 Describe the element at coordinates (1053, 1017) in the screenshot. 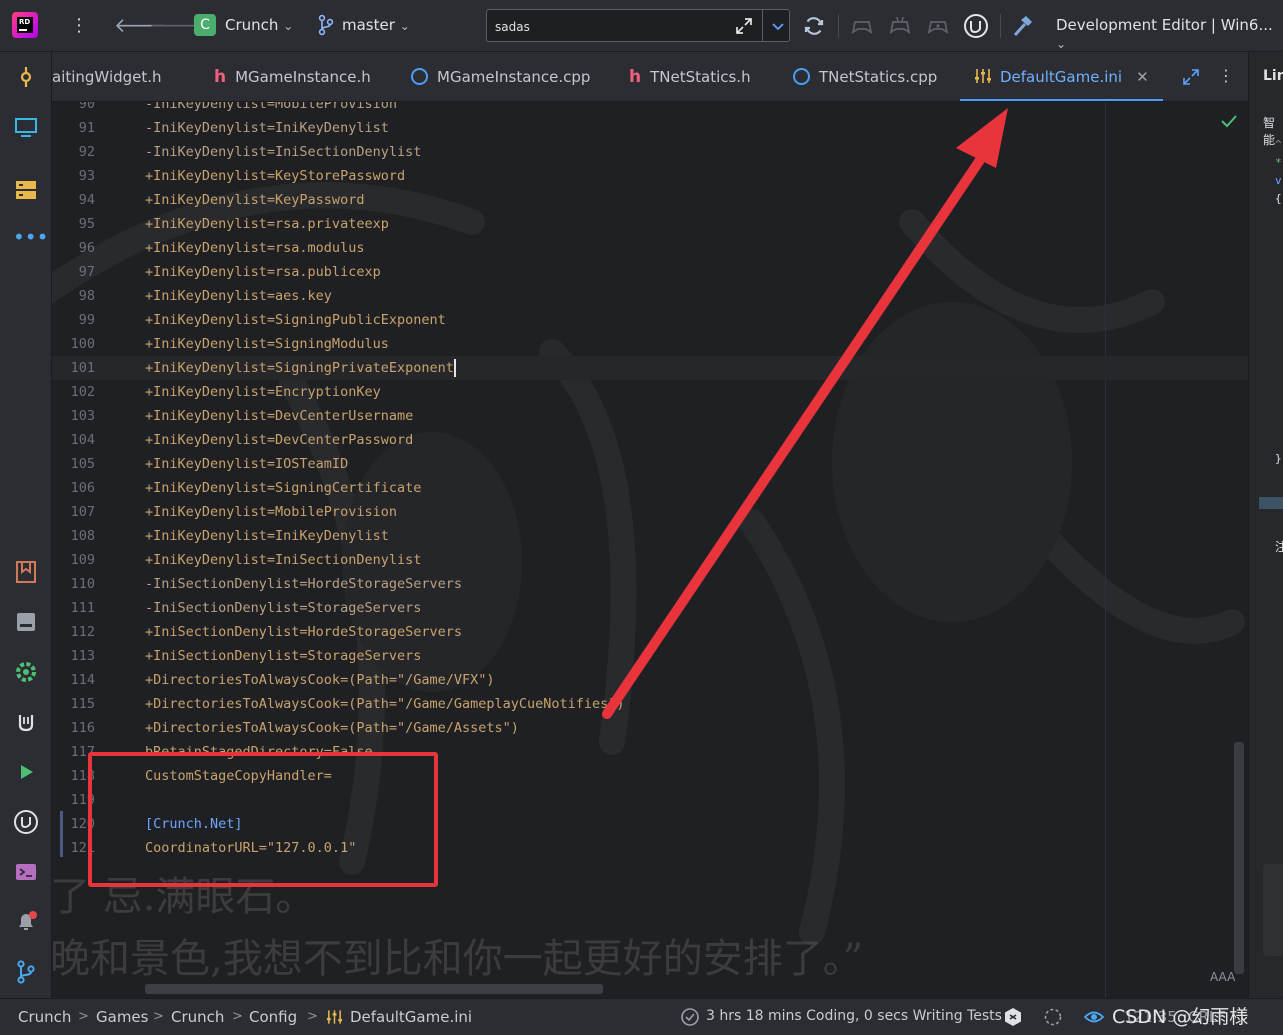

I see `background-tasks-icon` at that location.